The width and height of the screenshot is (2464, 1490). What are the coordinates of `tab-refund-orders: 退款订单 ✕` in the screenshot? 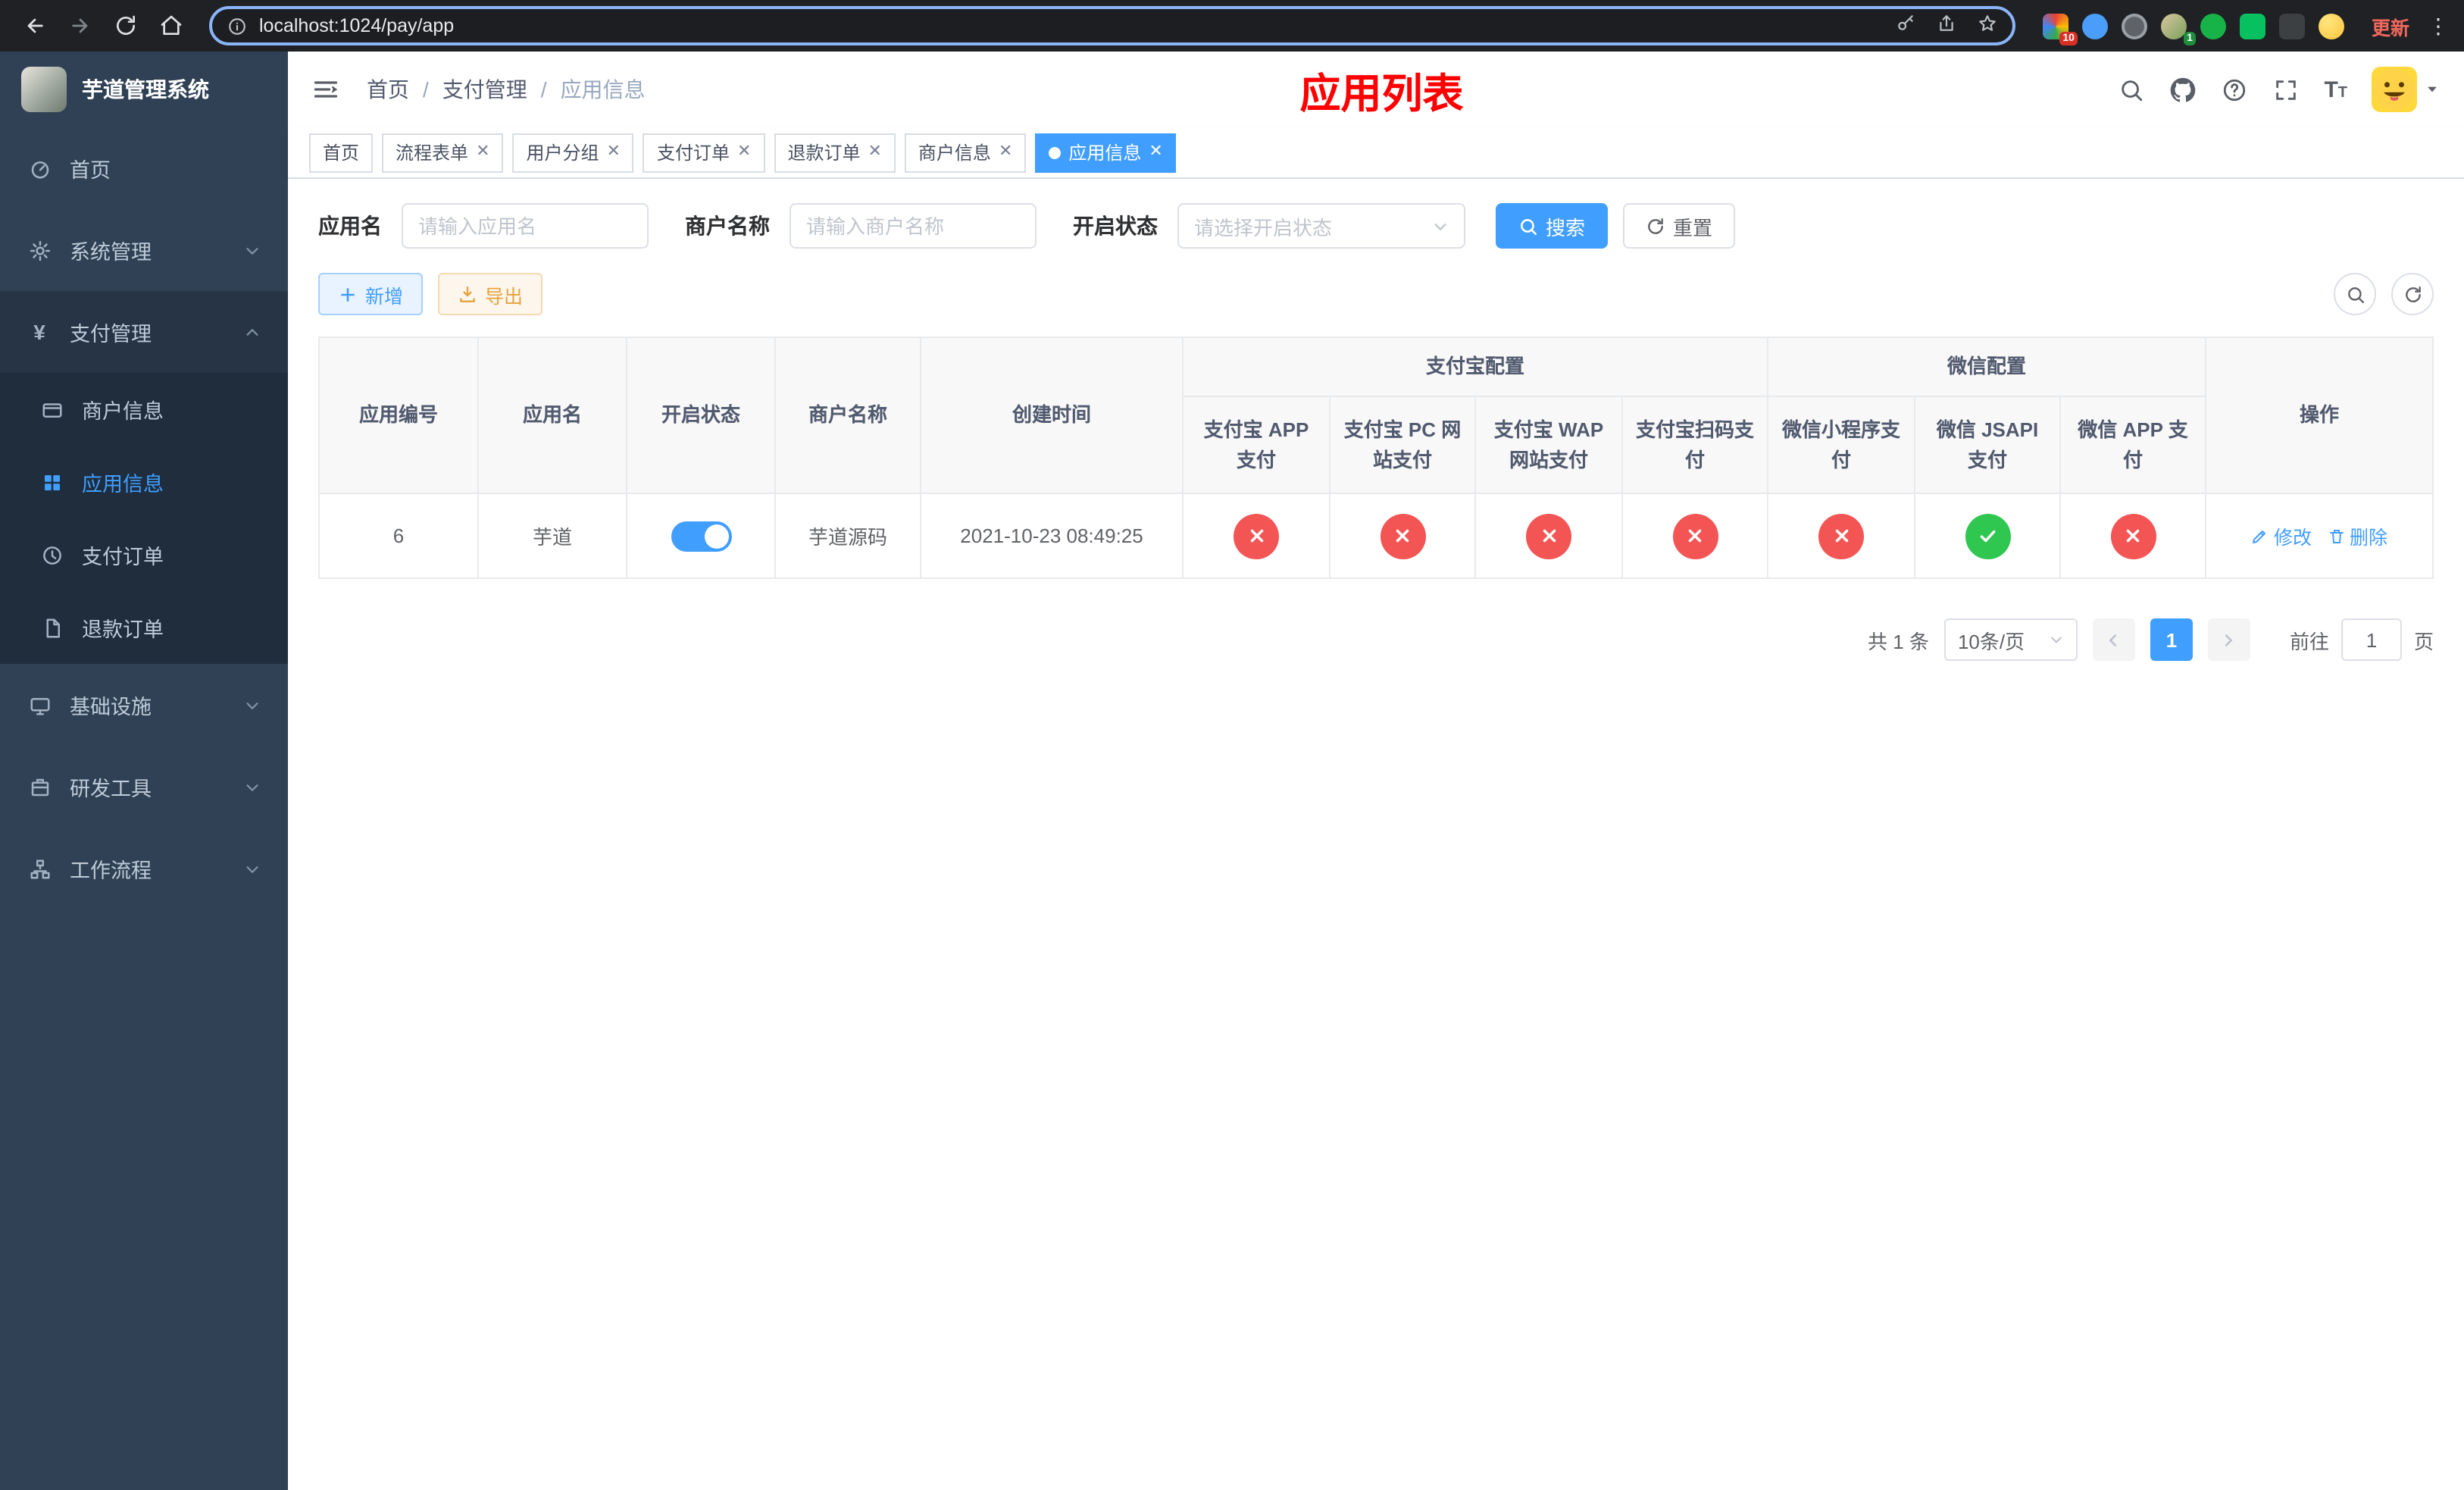 It's located at (835, 152).